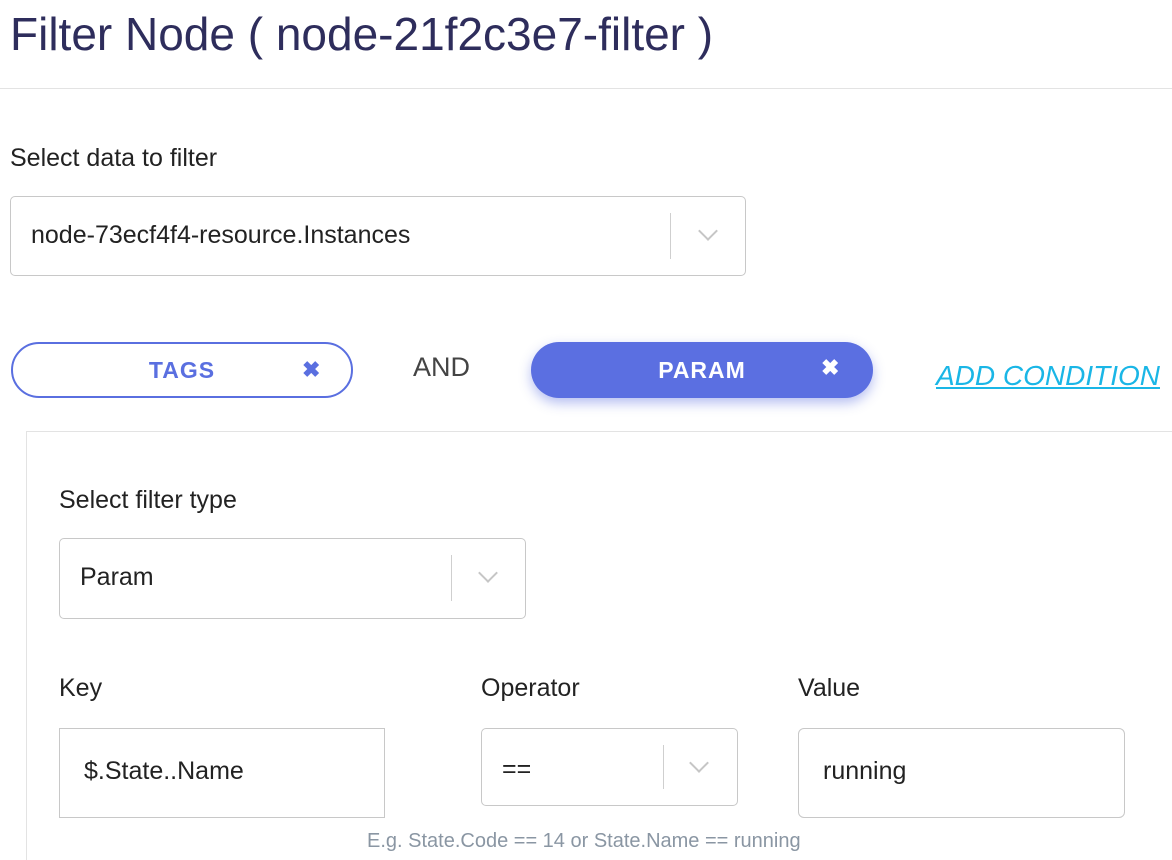 The height and width of the screenshot is (860, 1172). I want to click on condition-tags-pill: TAGS ✖, so click(182, 370).